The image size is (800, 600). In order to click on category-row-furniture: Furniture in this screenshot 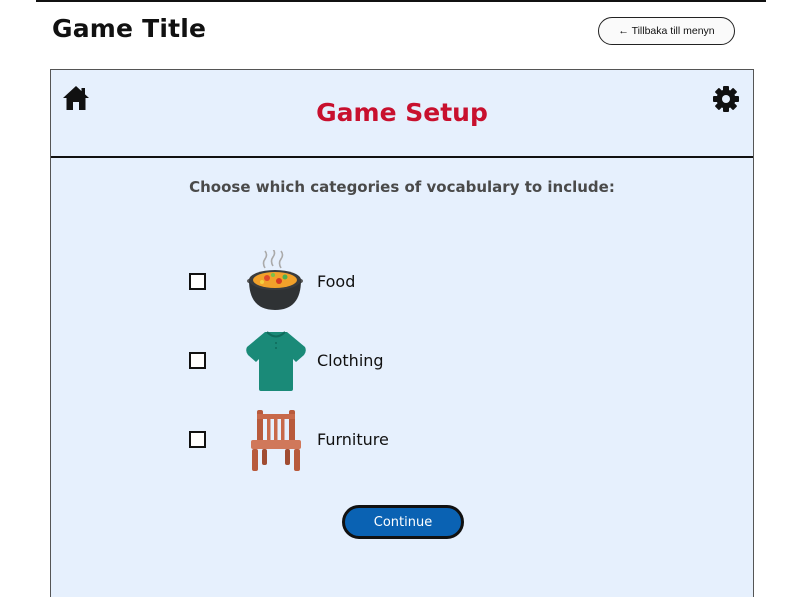, I will do `click(402, 441)`.